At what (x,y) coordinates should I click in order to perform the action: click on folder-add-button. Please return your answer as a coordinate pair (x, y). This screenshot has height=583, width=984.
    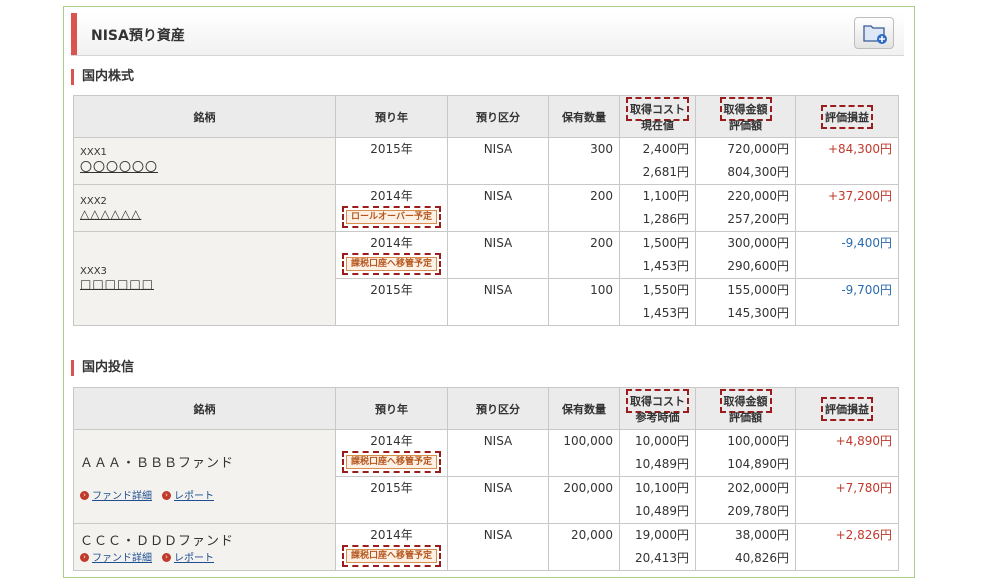
    Looking at the image, I should click on (874, 33).